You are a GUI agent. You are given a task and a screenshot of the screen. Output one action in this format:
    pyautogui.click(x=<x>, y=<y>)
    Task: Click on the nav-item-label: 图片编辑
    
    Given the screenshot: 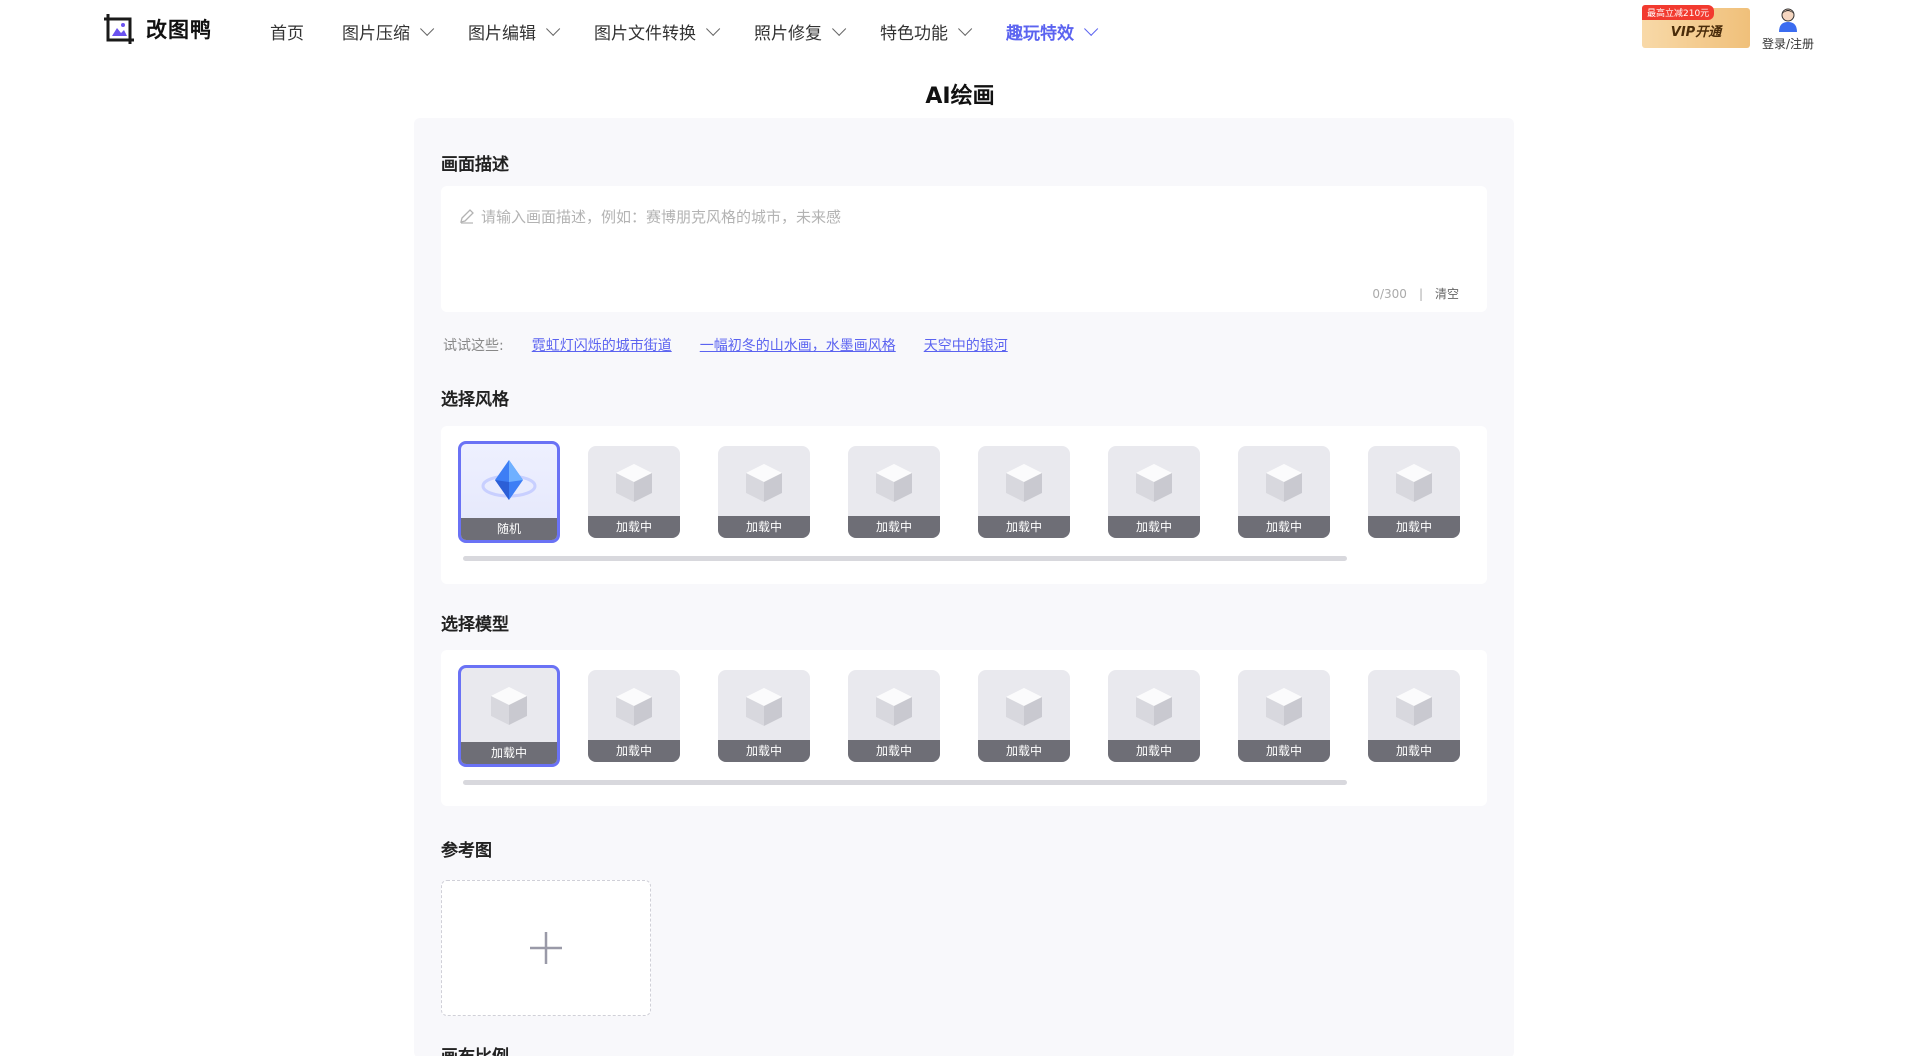 What is the action you would take?
    pyautogui.click(x=502, y=33)
    